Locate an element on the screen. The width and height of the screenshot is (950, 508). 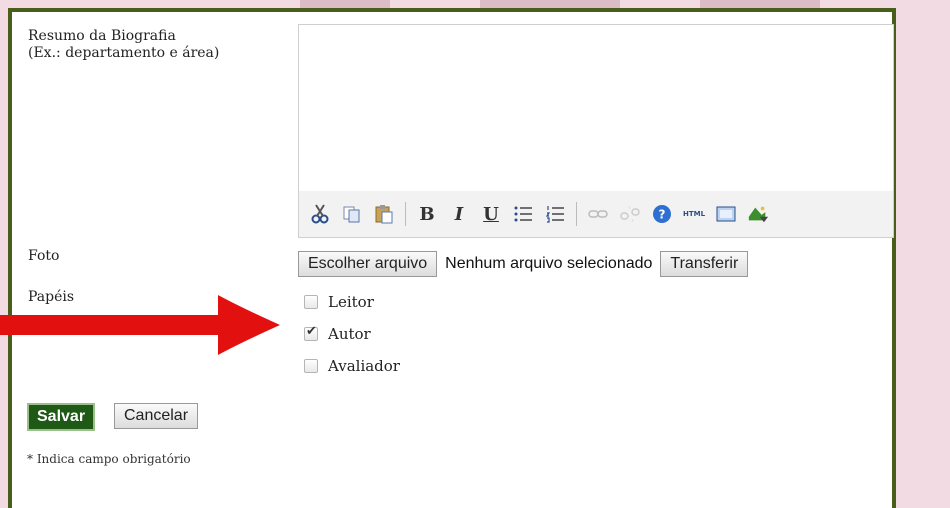
editor-toolbar: B I U ? HTML is located at coordinates (596, 214).